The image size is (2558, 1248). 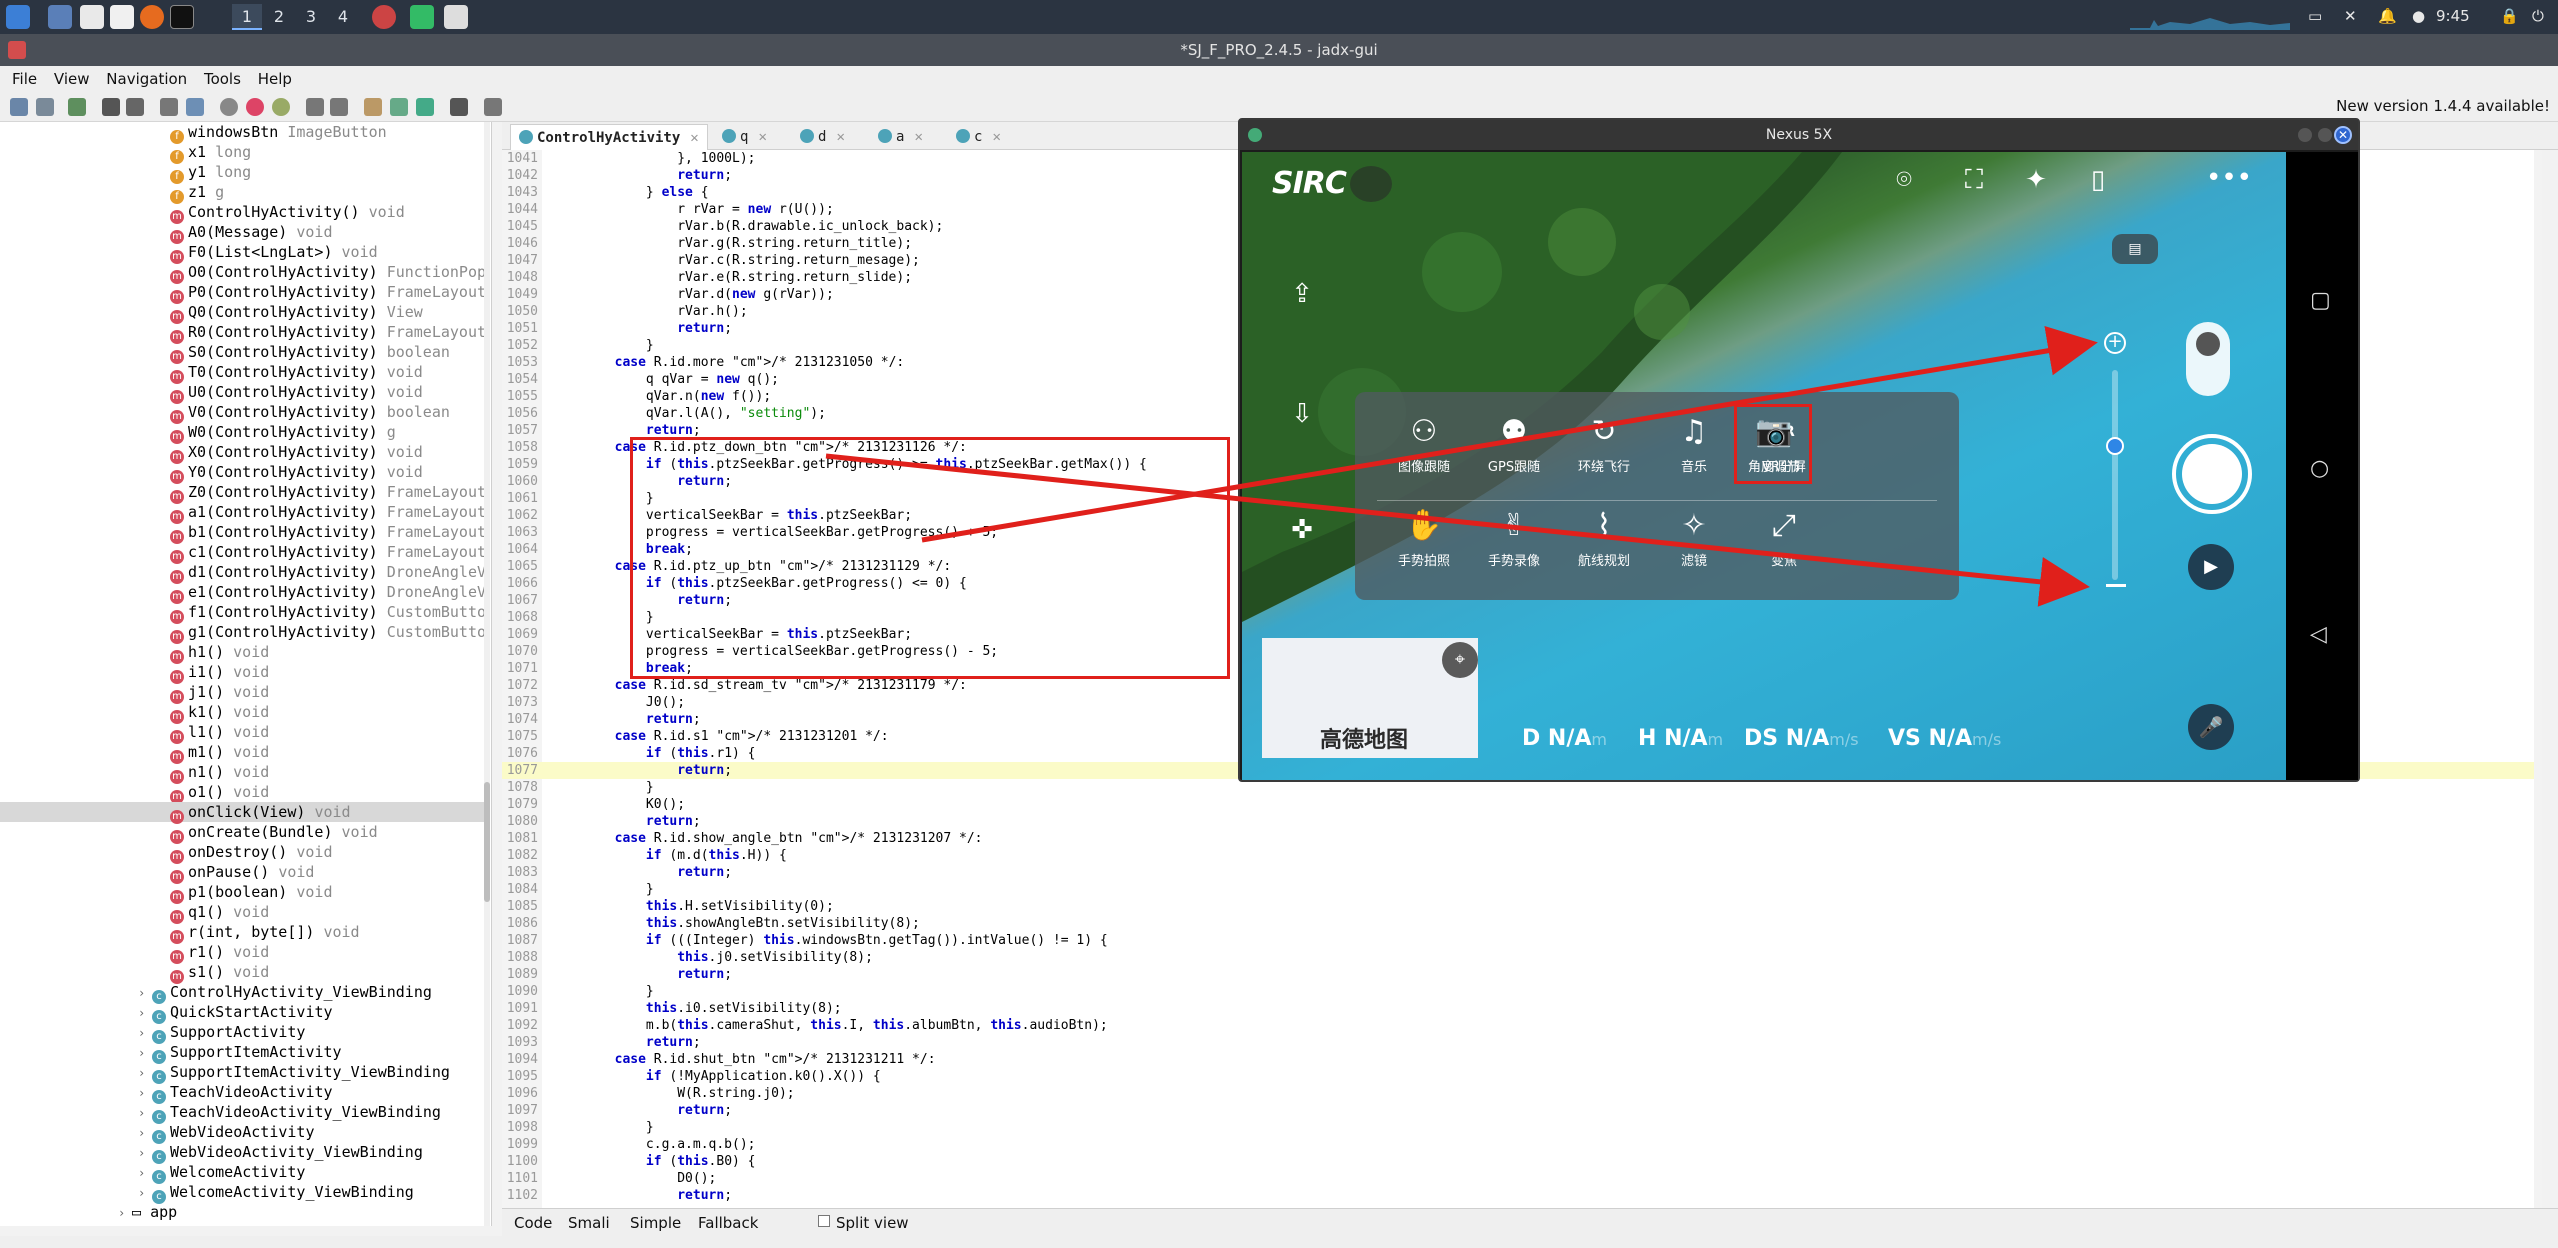 I want to click on tab-fallback: Fallback, so click(x=728, y=1223).